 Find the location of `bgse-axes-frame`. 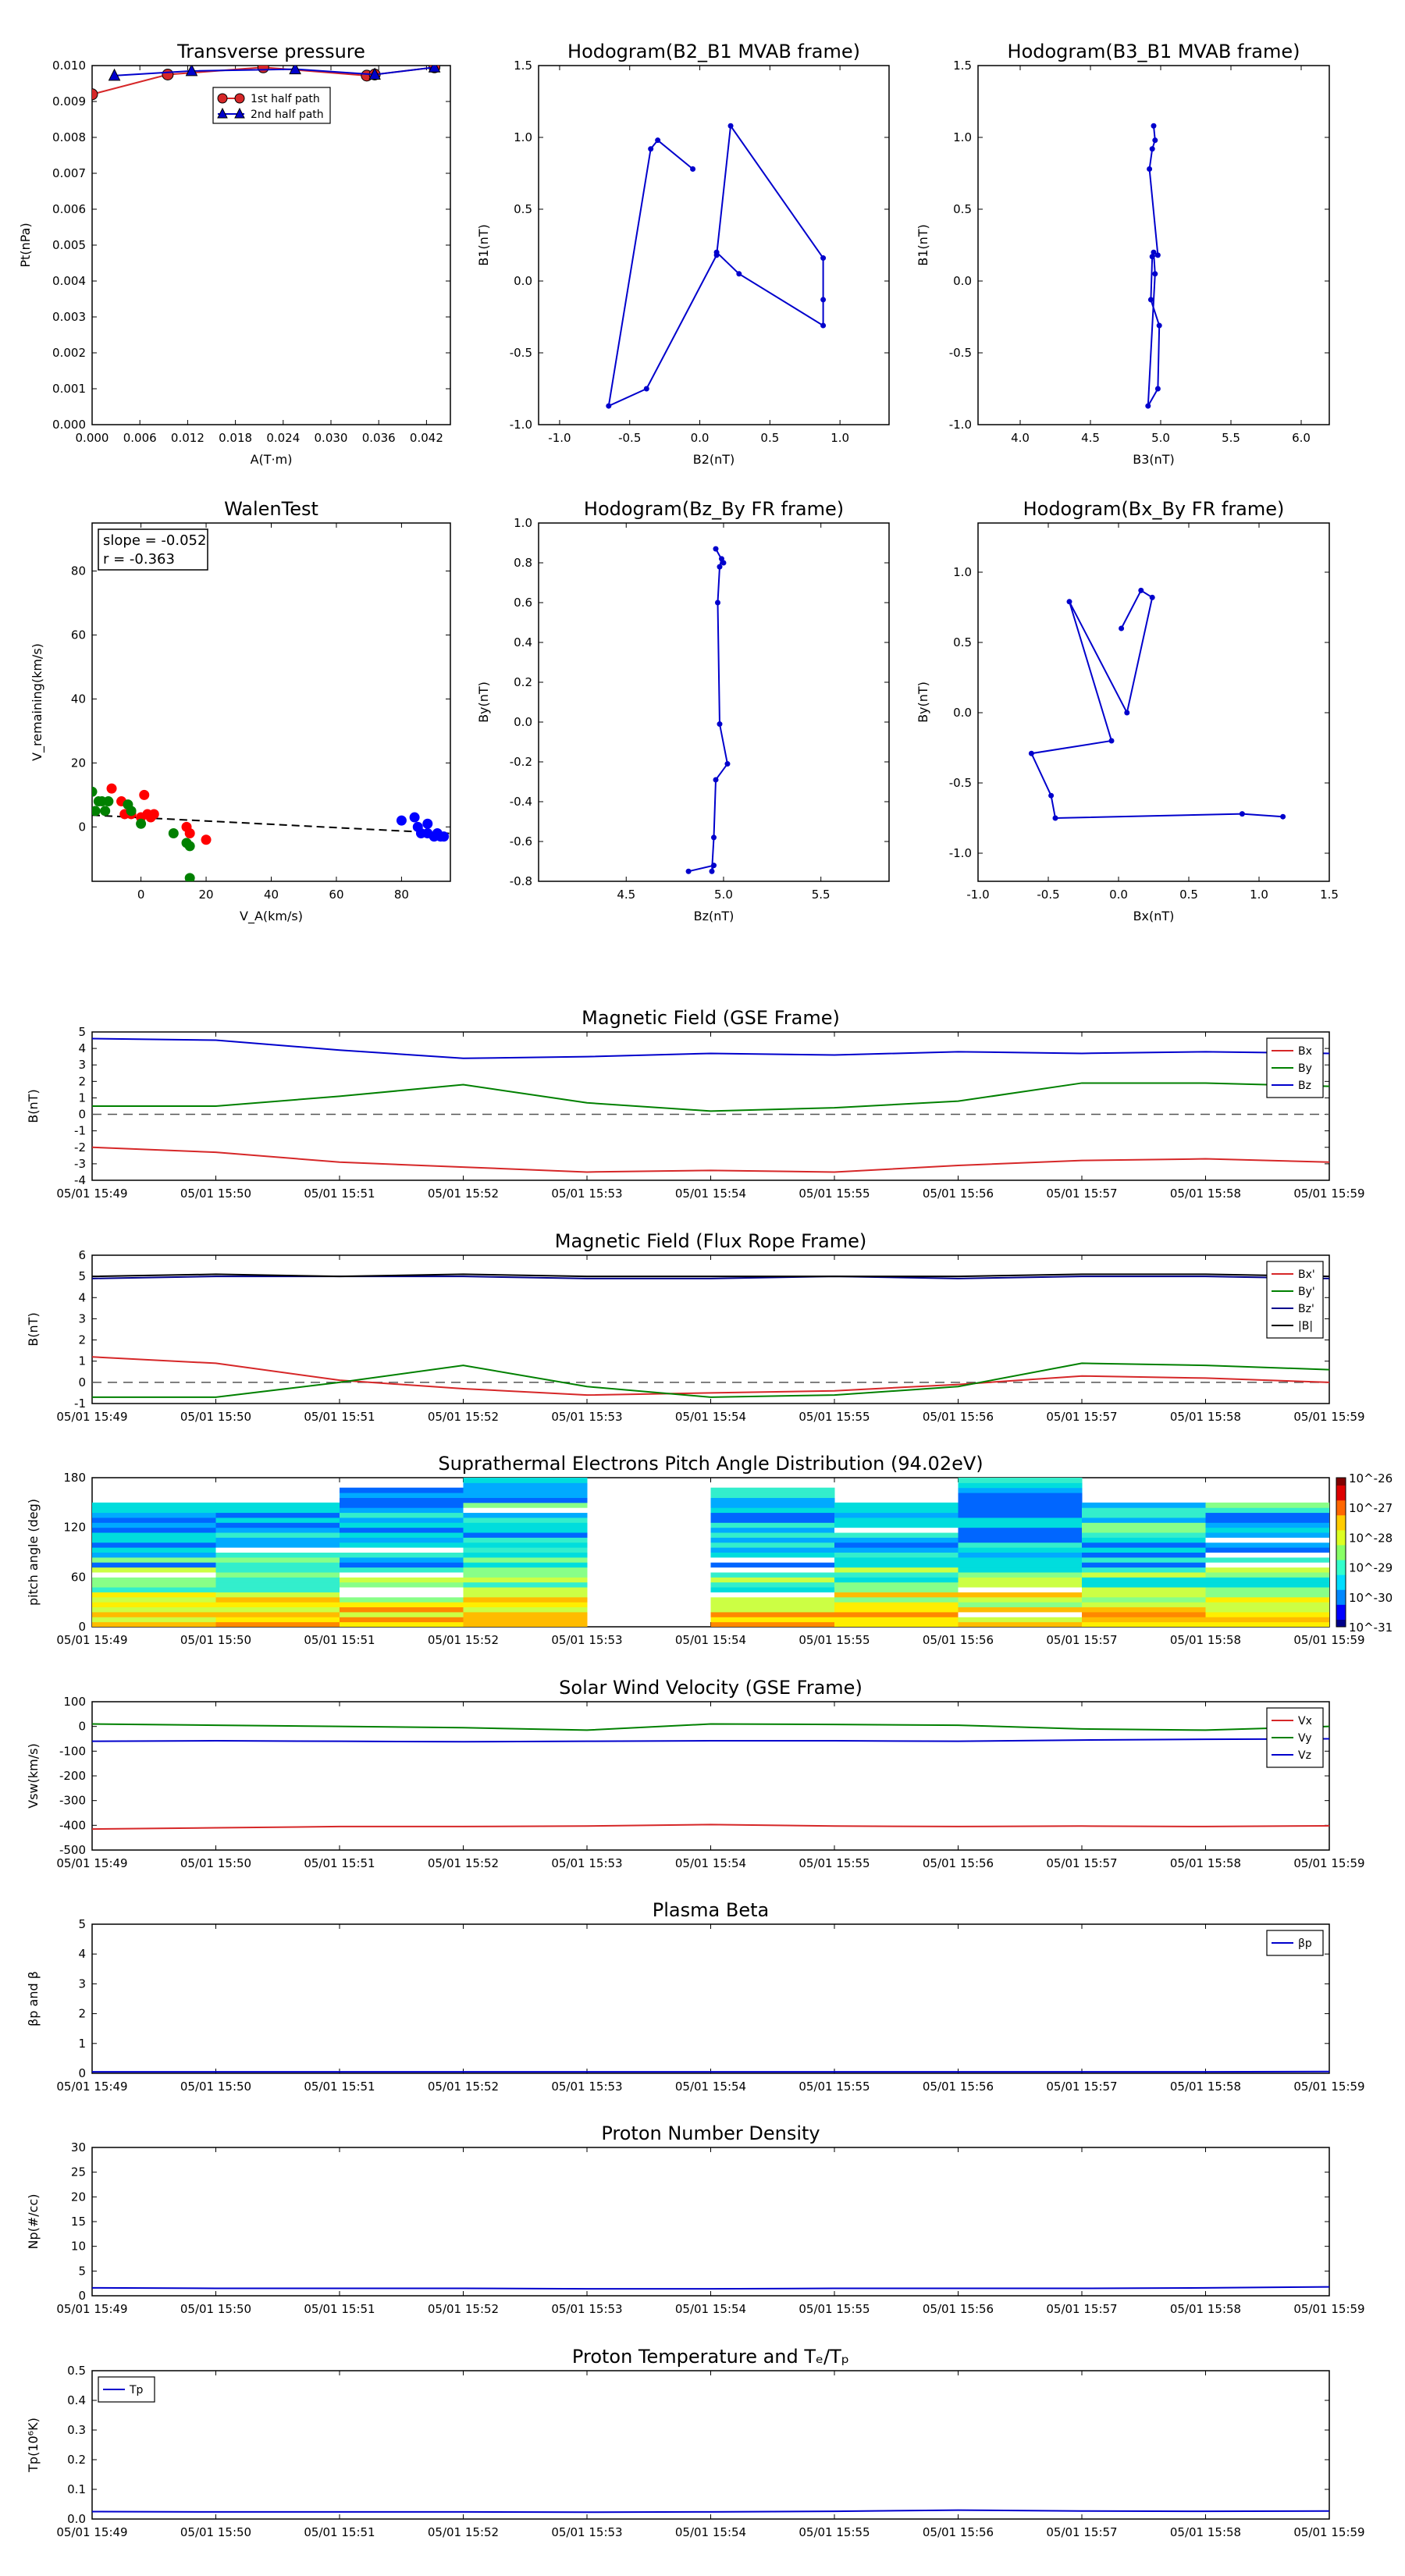

bgse-axes-frame is located at coordinates (711, 1106).